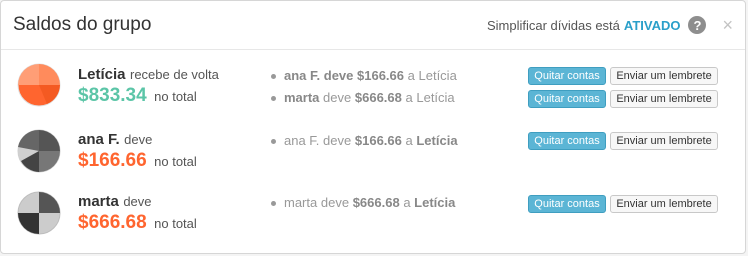  What do you see at coordinates (112, 95) in the screenshot?
I see `total-amount: $833.34` at bounding box center [112, 95].